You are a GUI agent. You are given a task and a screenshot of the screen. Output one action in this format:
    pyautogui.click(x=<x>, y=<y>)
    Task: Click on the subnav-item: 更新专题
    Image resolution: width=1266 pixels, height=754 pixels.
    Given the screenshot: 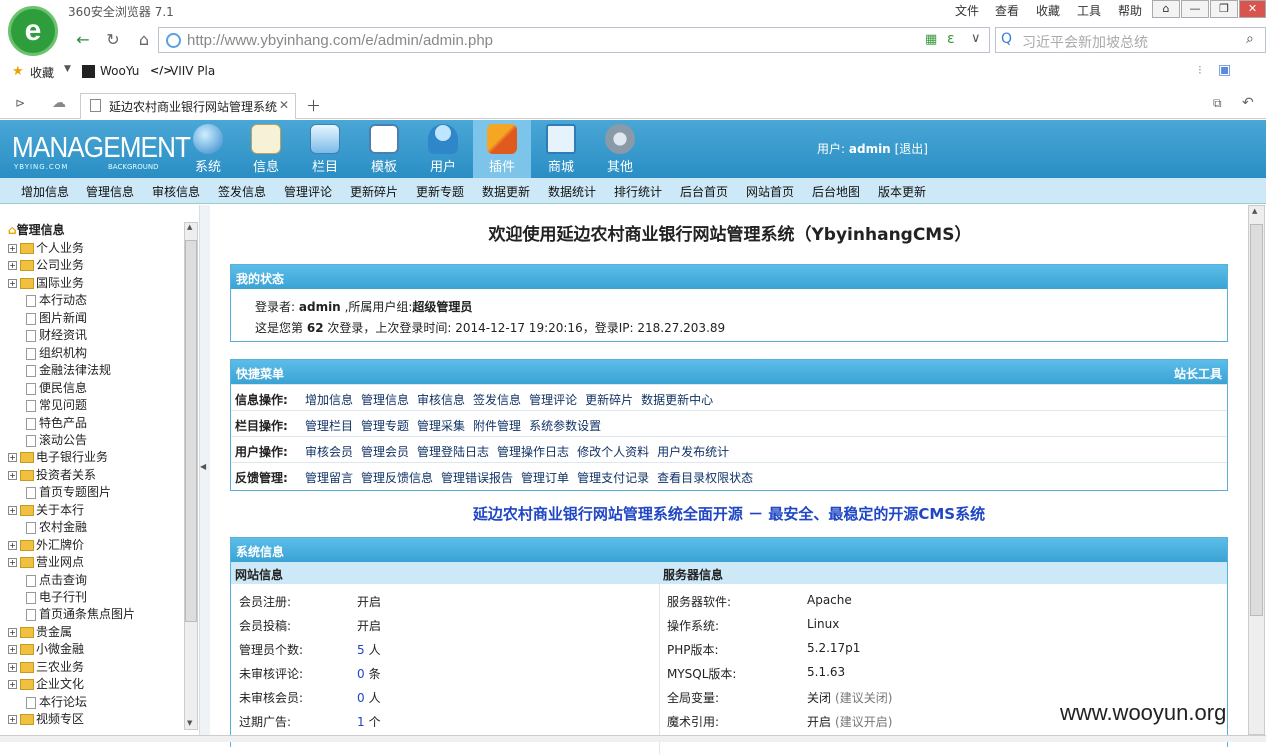 What is the action you would take?
    pyautogui.click(x=440, y=191)
    